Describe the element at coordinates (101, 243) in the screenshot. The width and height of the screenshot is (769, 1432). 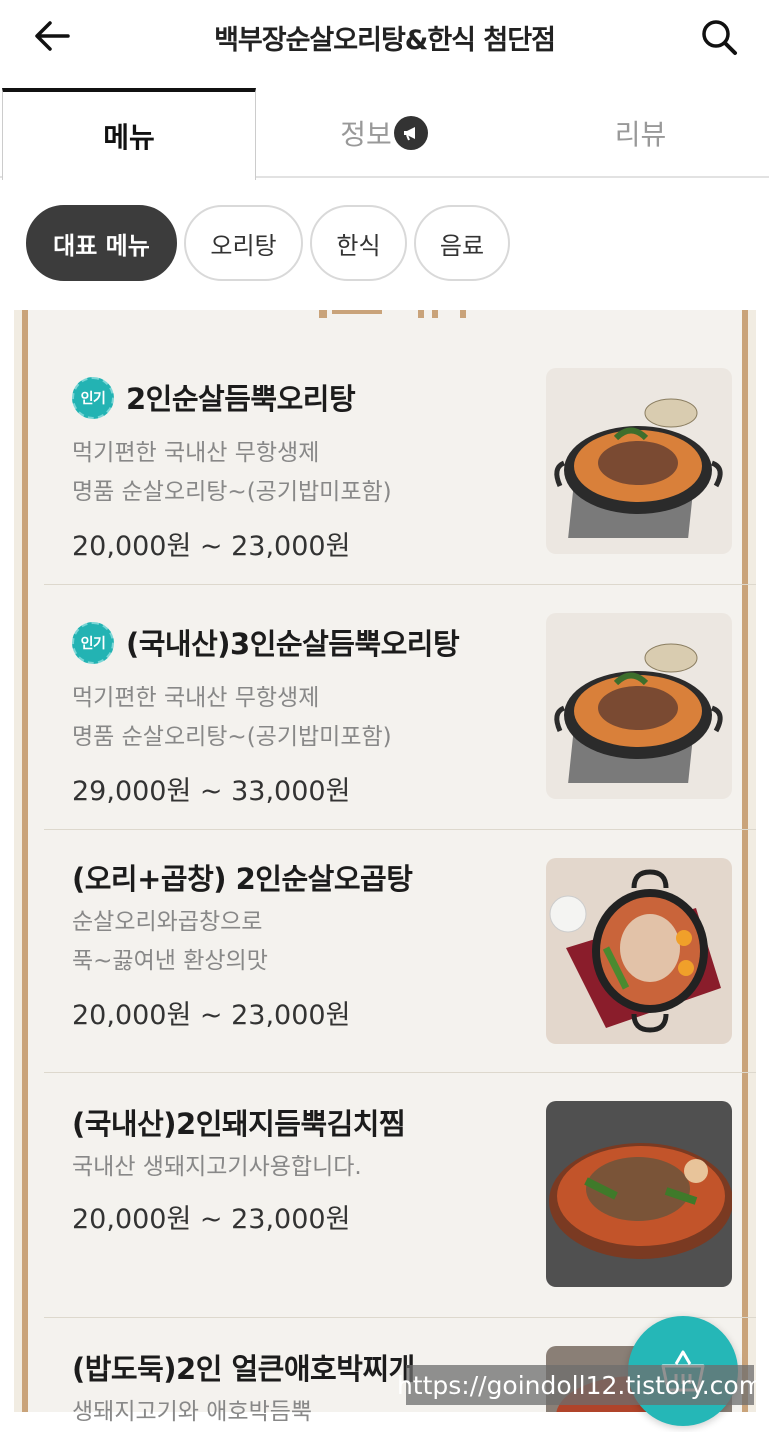
I see `chip-signature-menu: 대표 메뉴` at that location.